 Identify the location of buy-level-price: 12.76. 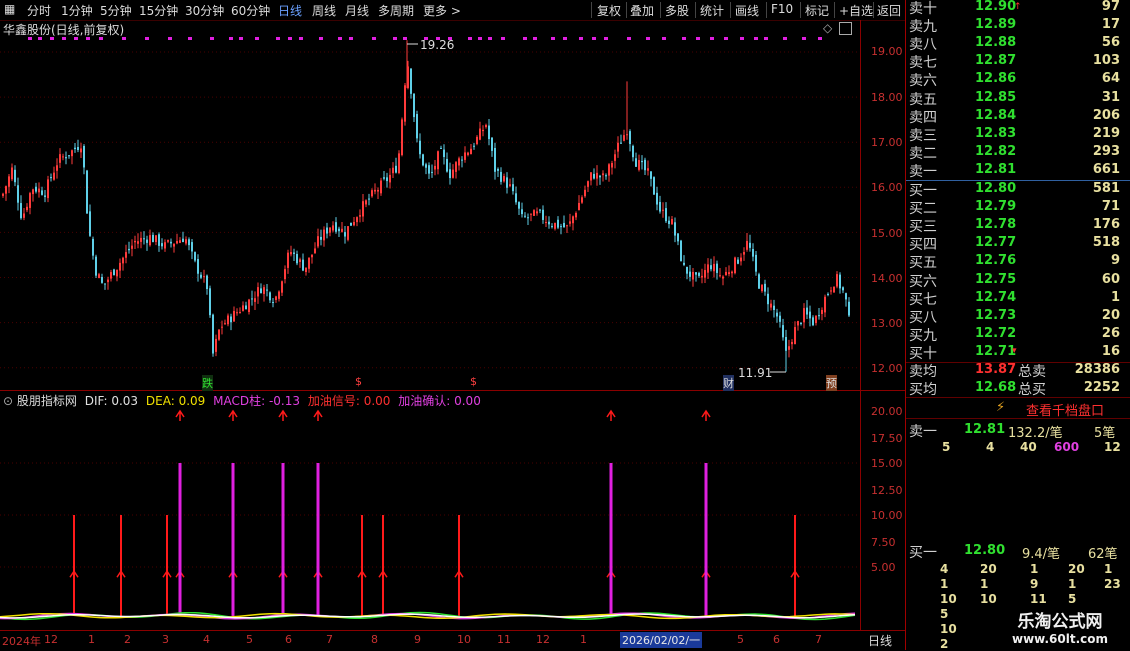
(995, 260).